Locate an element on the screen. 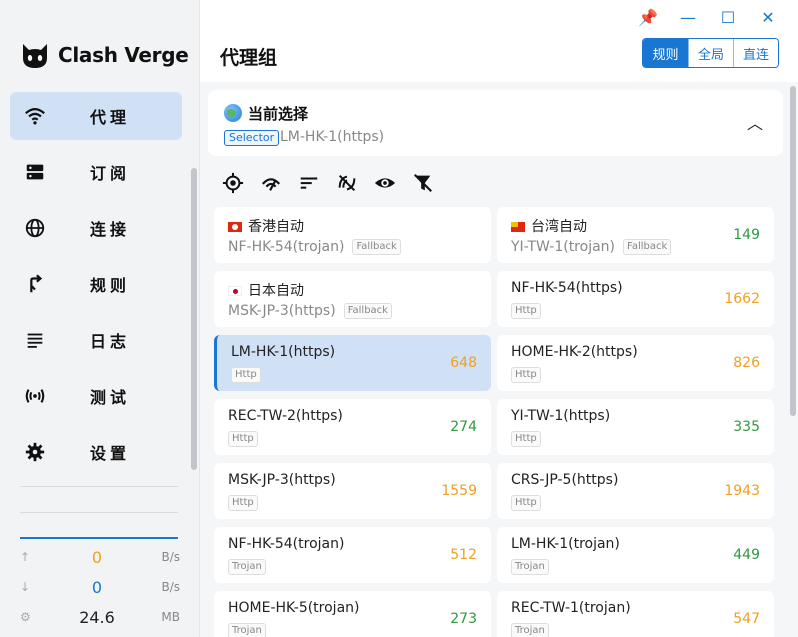 The image size is (798, 637). node-name-text: YI-TW-1(https) is located at coordinates (561, 416).